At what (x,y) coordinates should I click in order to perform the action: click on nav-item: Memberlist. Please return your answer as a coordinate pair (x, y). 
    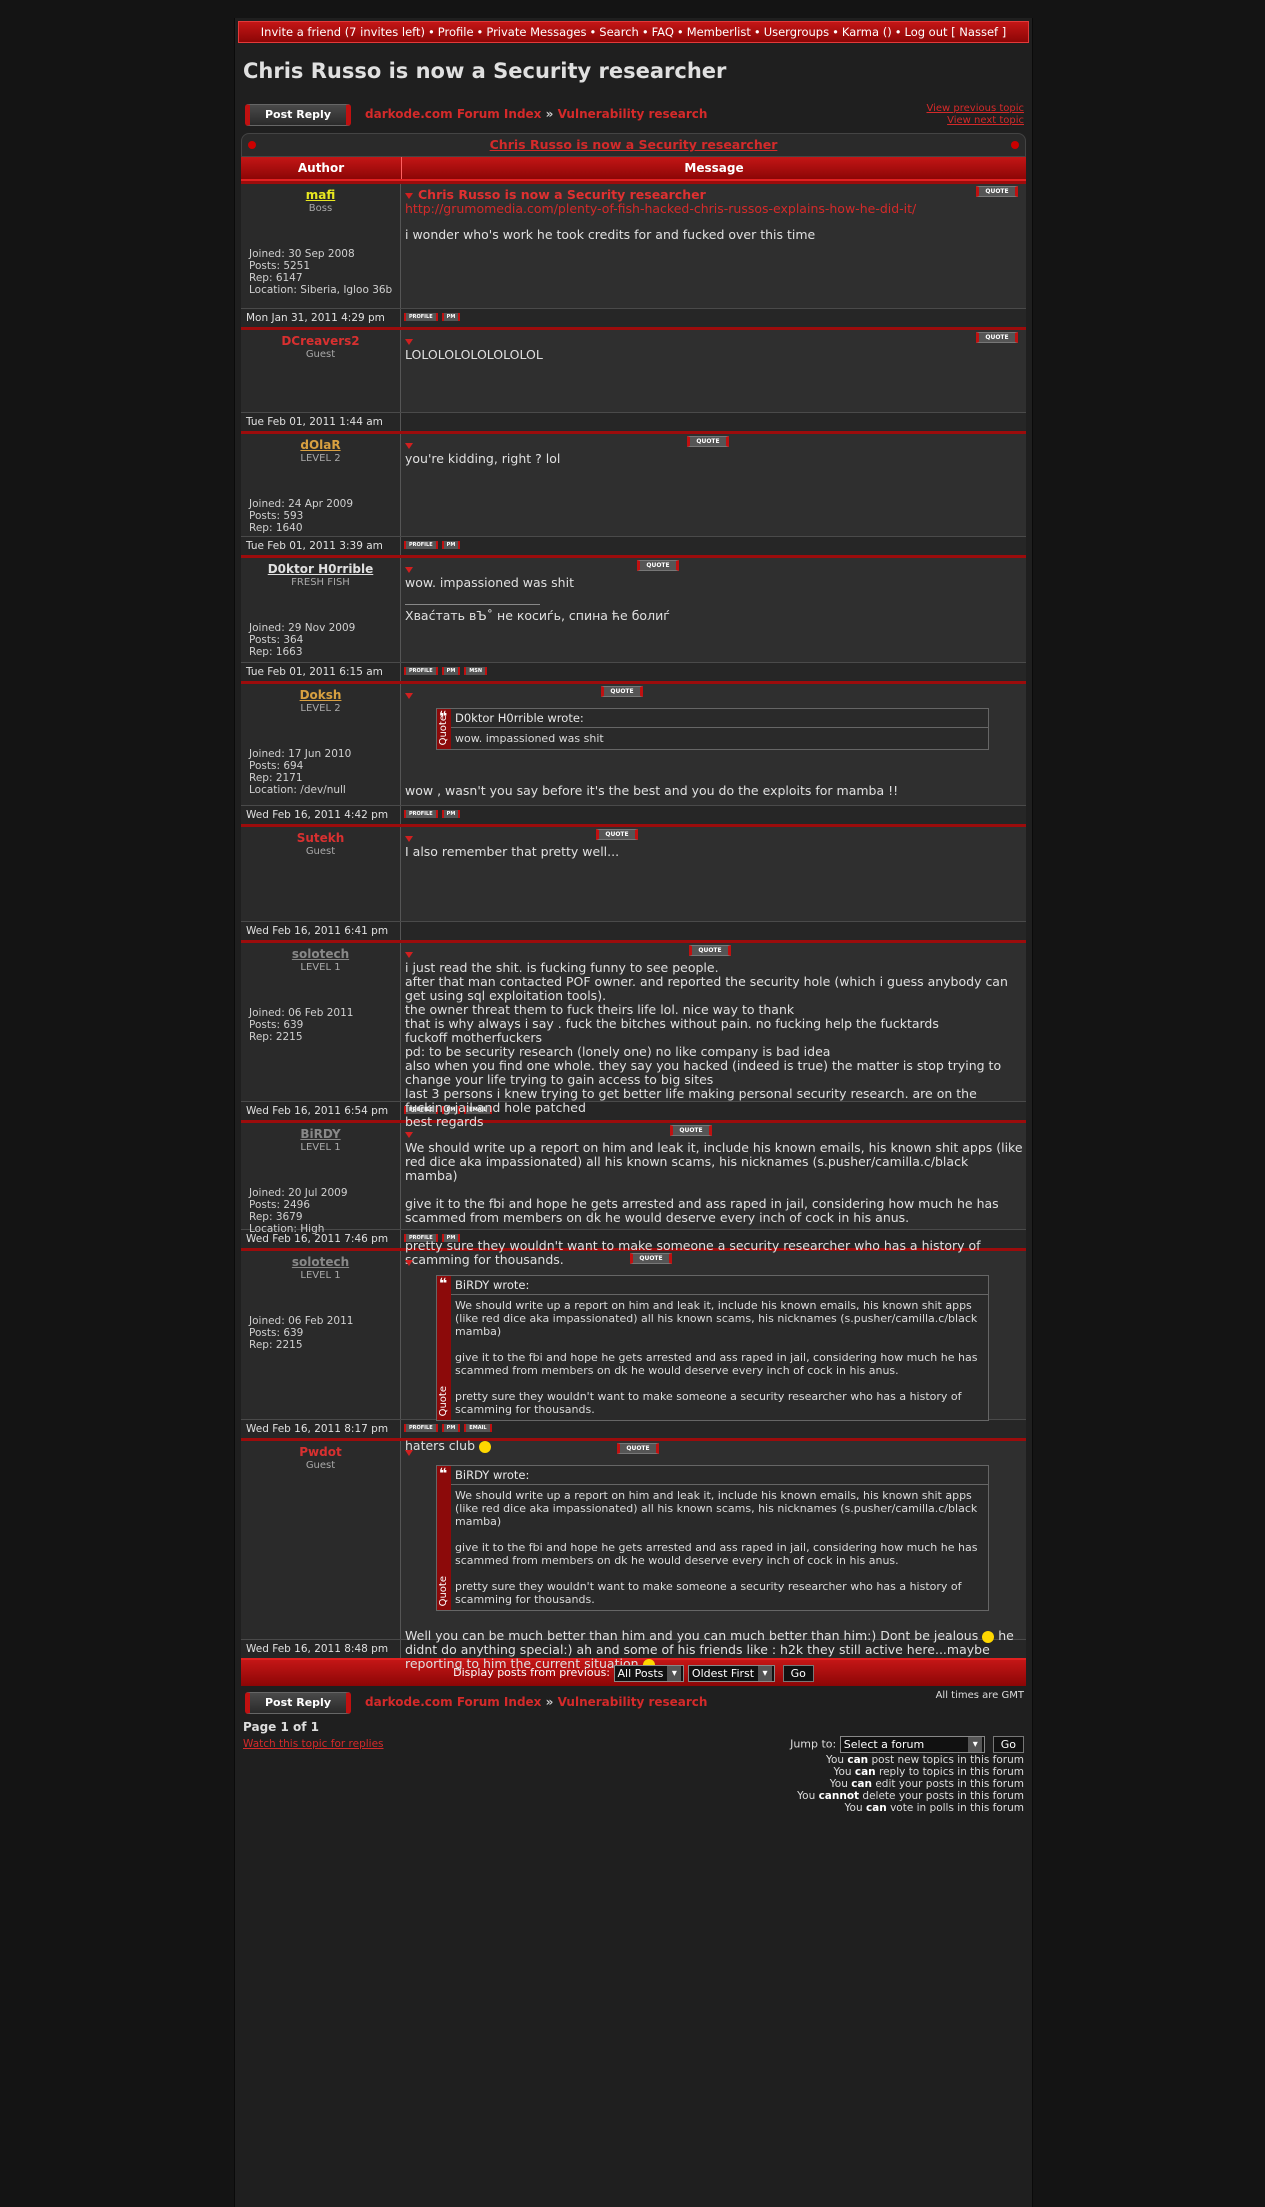
    Looking at the image, I should click on (719, 32).